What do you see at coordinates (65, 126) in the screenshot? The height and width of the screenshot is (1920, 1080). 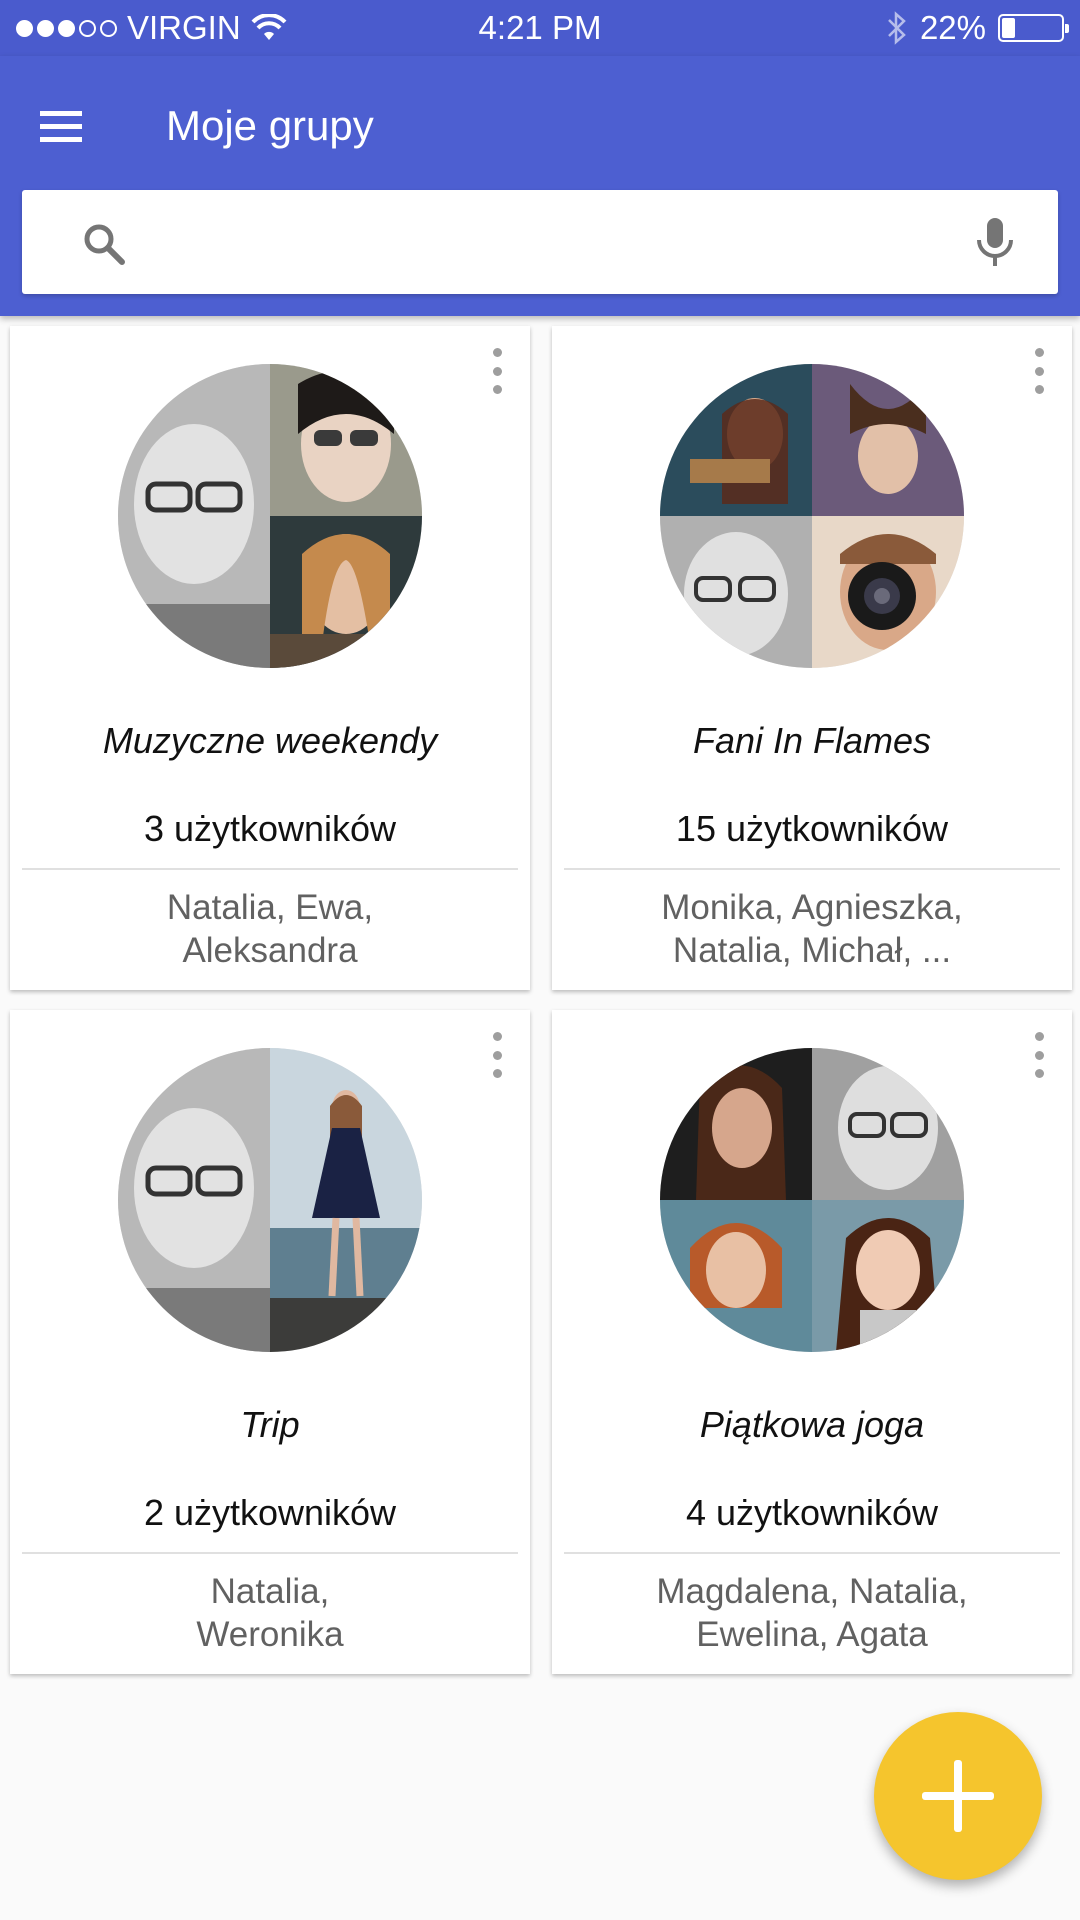 I see `menu-icon` at bounding box center [65, 126].